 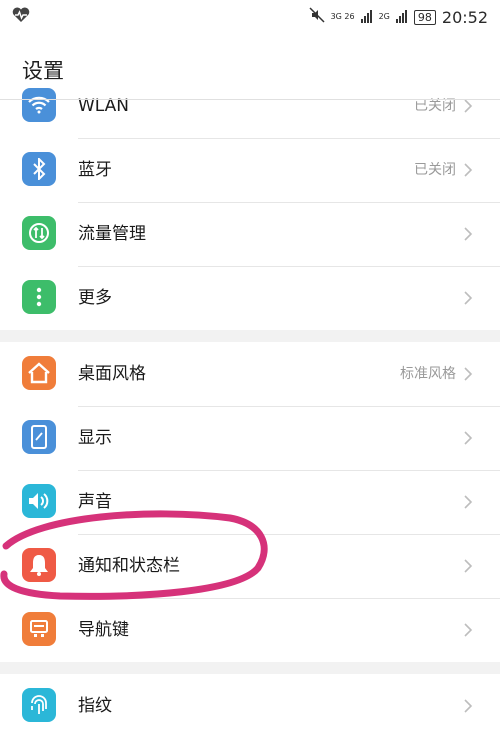 What do you see at coordinates (112, 234) in the screenshot?
I see `settings-item-label: 流量管理` at bounding box center [112, 234].